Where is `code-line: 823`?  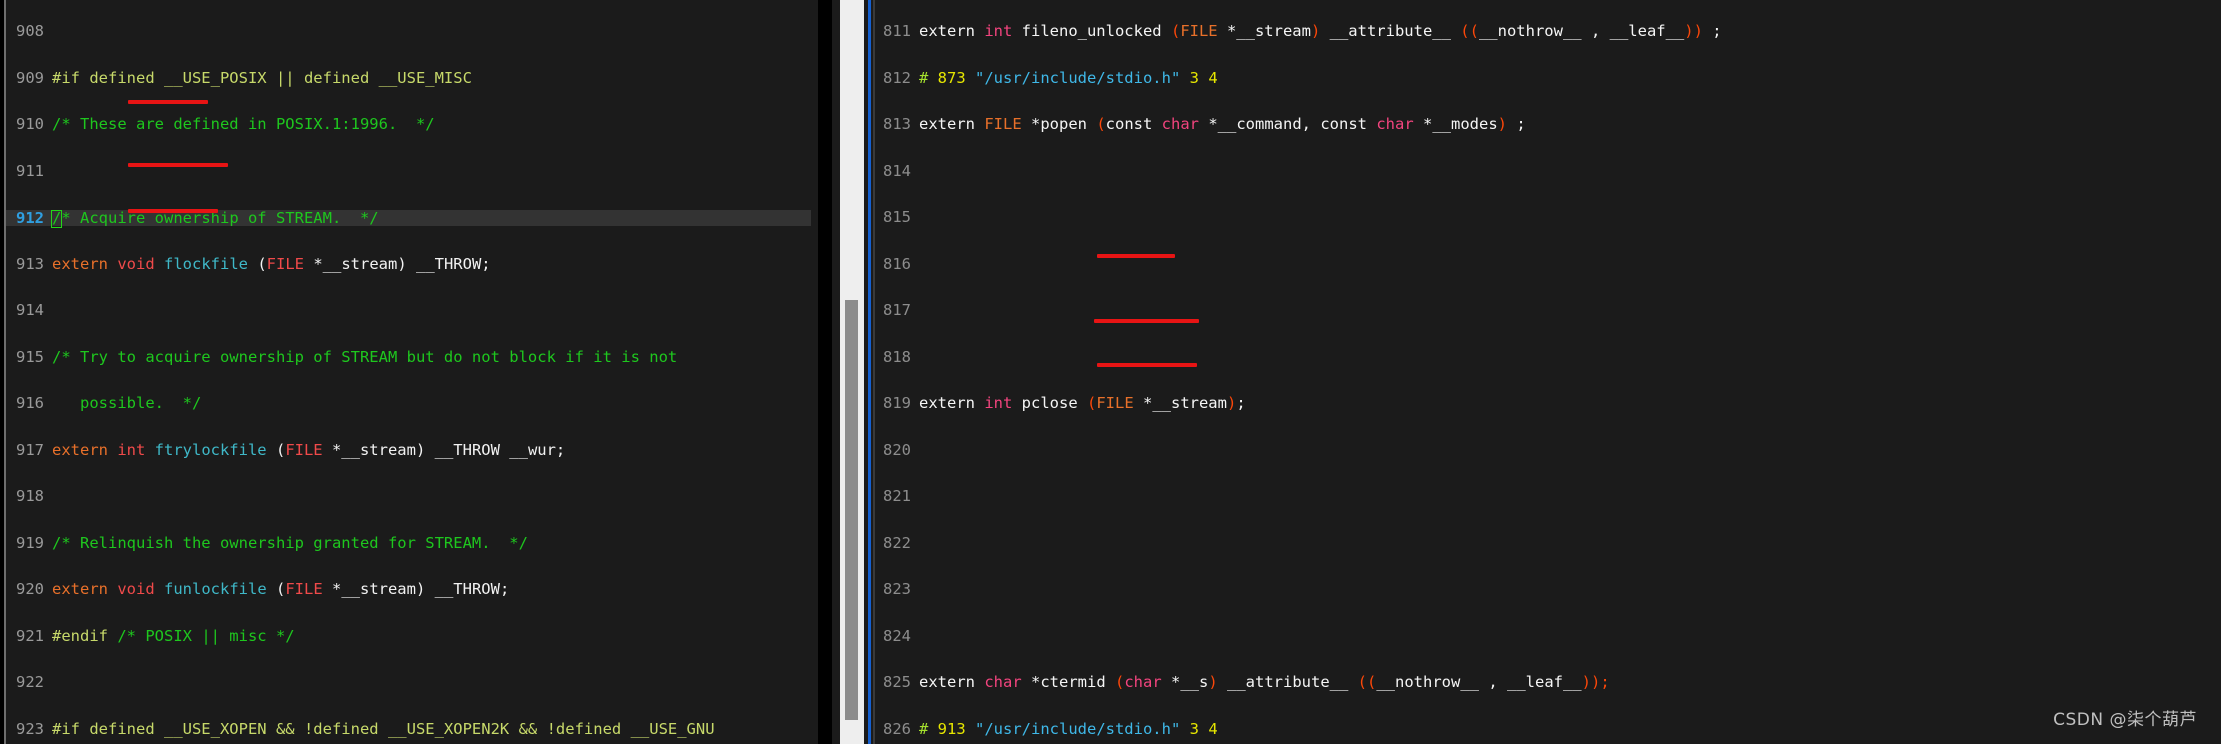
code-line: 823 is located at coordinates (1548, 589).